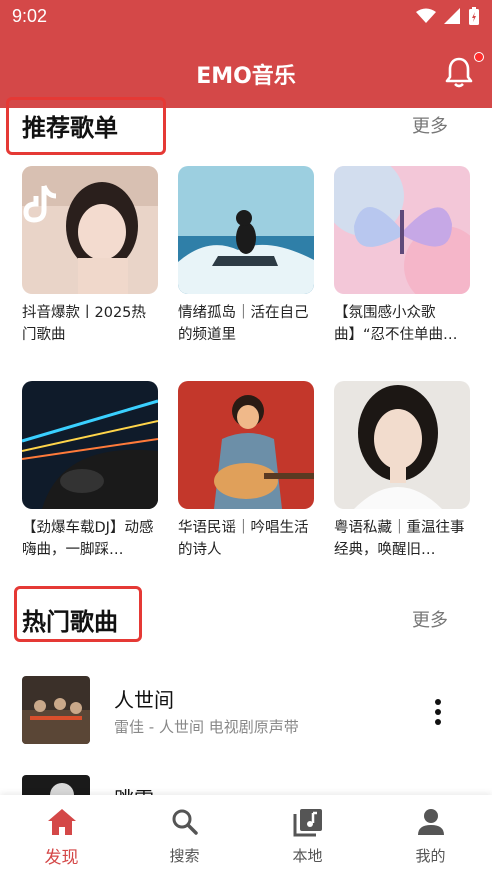 Image resolution: width=492 pixels, height=875 pixels. I want to click on nav-label: 搜索, so click(184, 856).